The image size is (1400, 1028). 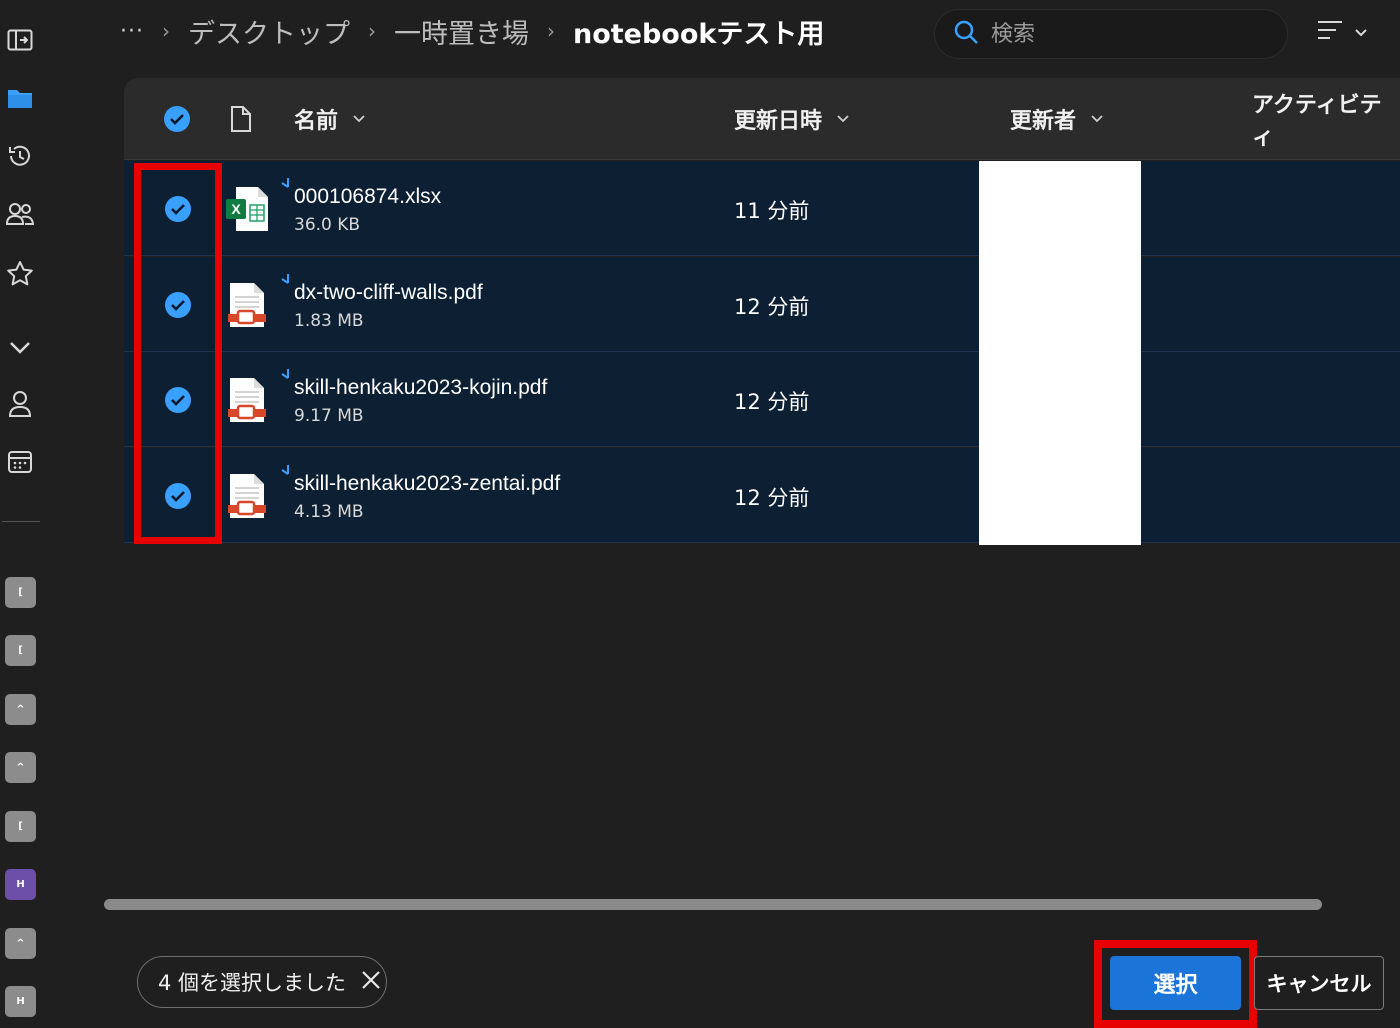 What do you see at coordinates (178, 353) in the screenshot?
I see `highlight-checkboxes-annotation` at bounding box center [178, 353].